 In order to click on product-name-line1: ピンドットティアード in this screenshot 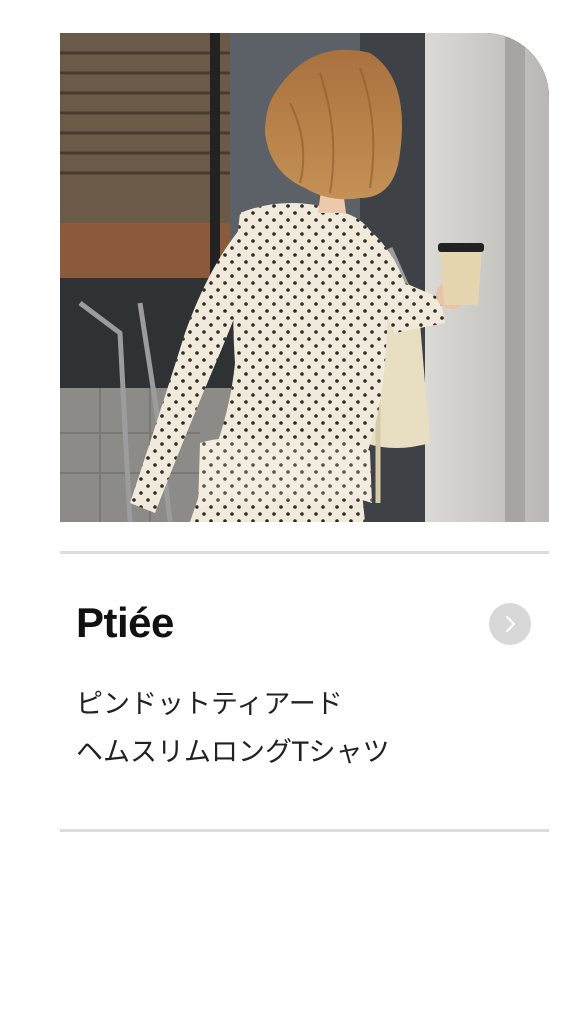, I will do `click(209, 704)`.